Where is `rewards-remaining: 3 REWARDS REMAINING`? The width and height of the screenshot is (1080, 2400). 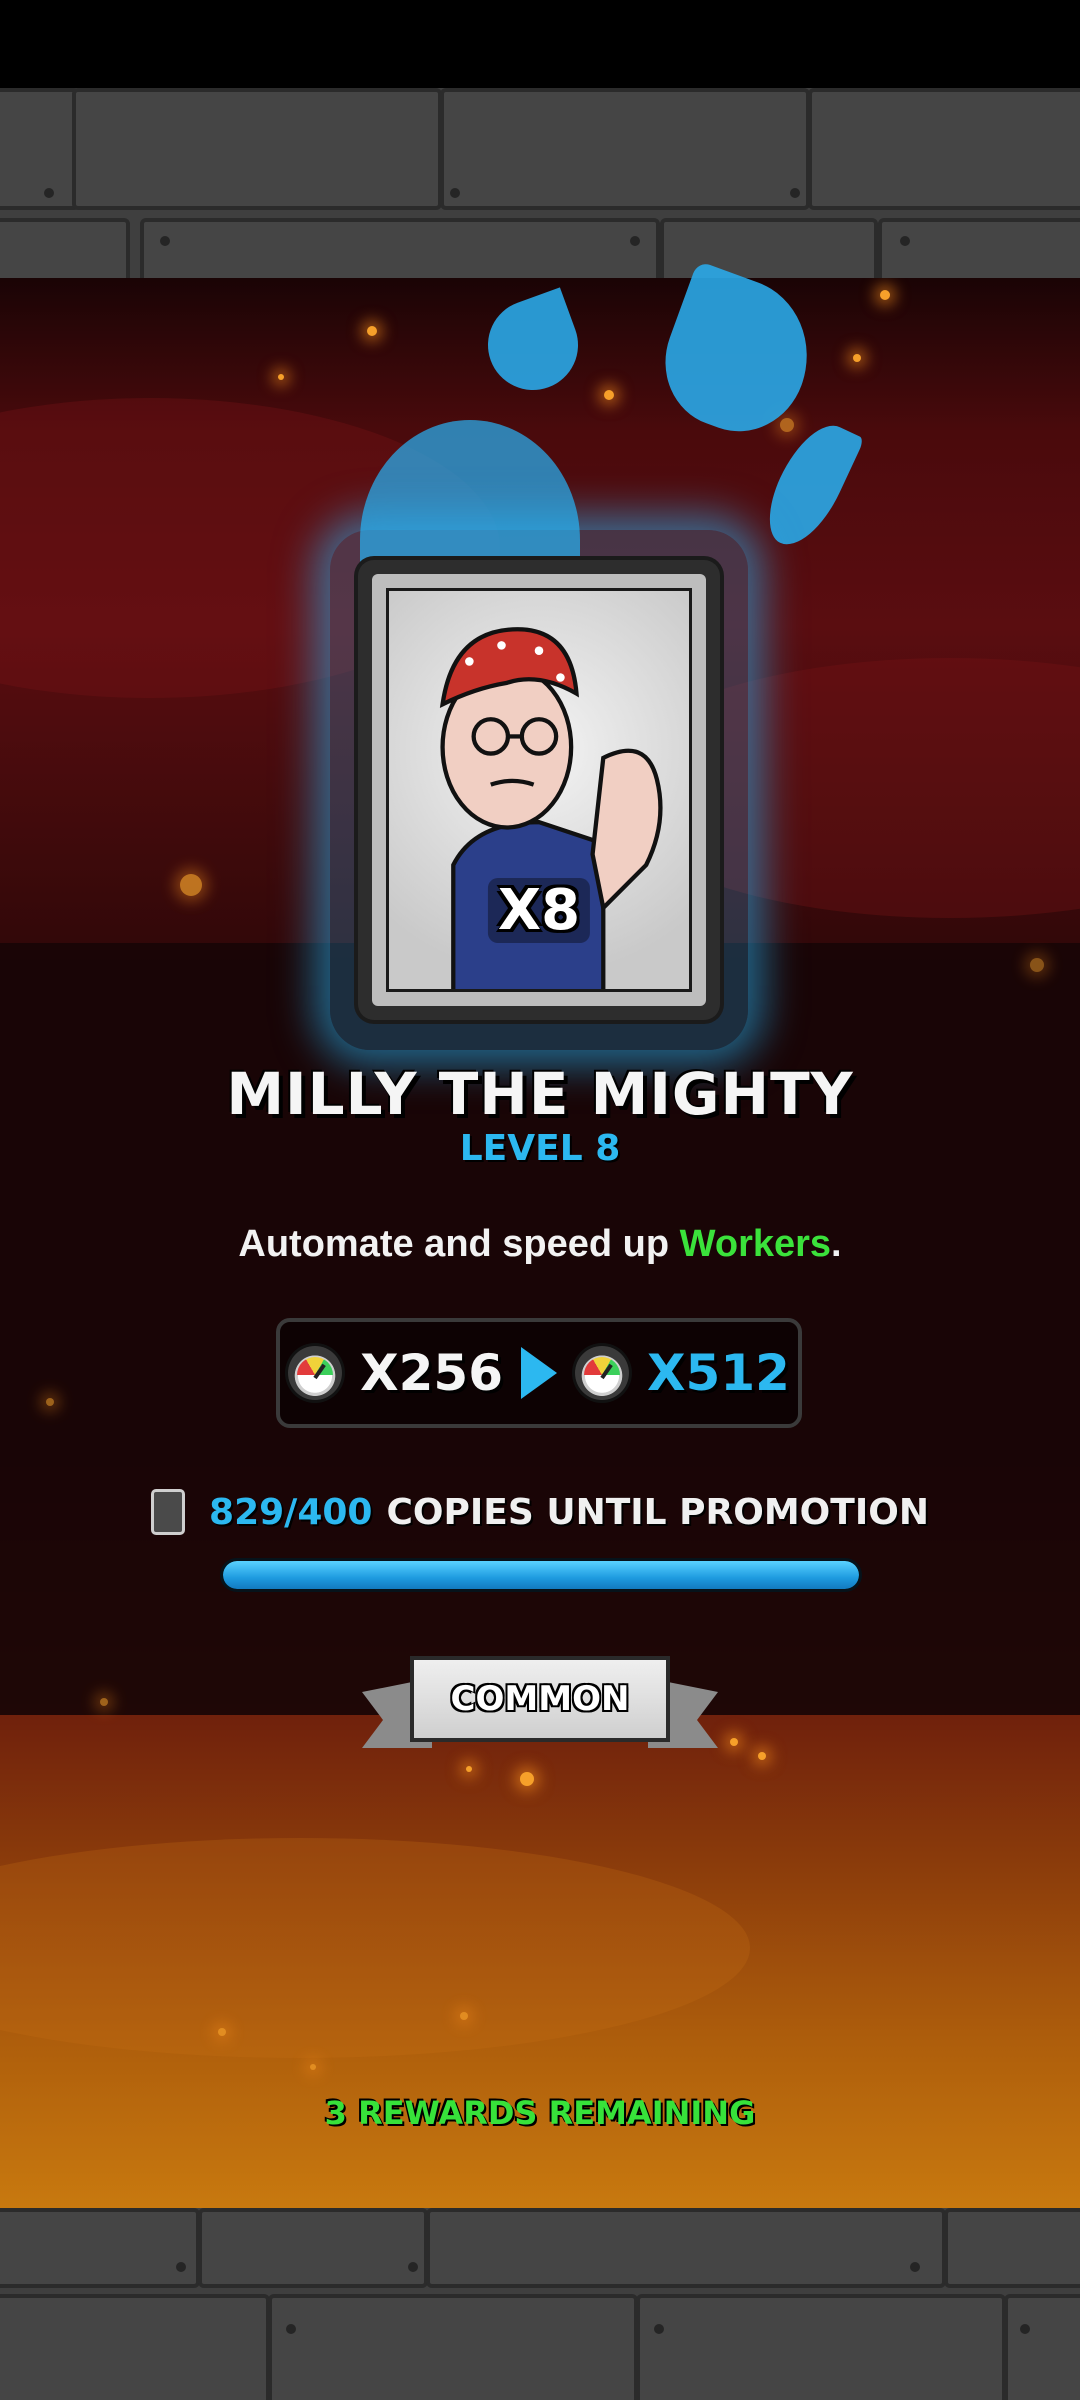
rewards-remaining: 3 REWARDS REMAINING is located at coordinates (540, 2113).